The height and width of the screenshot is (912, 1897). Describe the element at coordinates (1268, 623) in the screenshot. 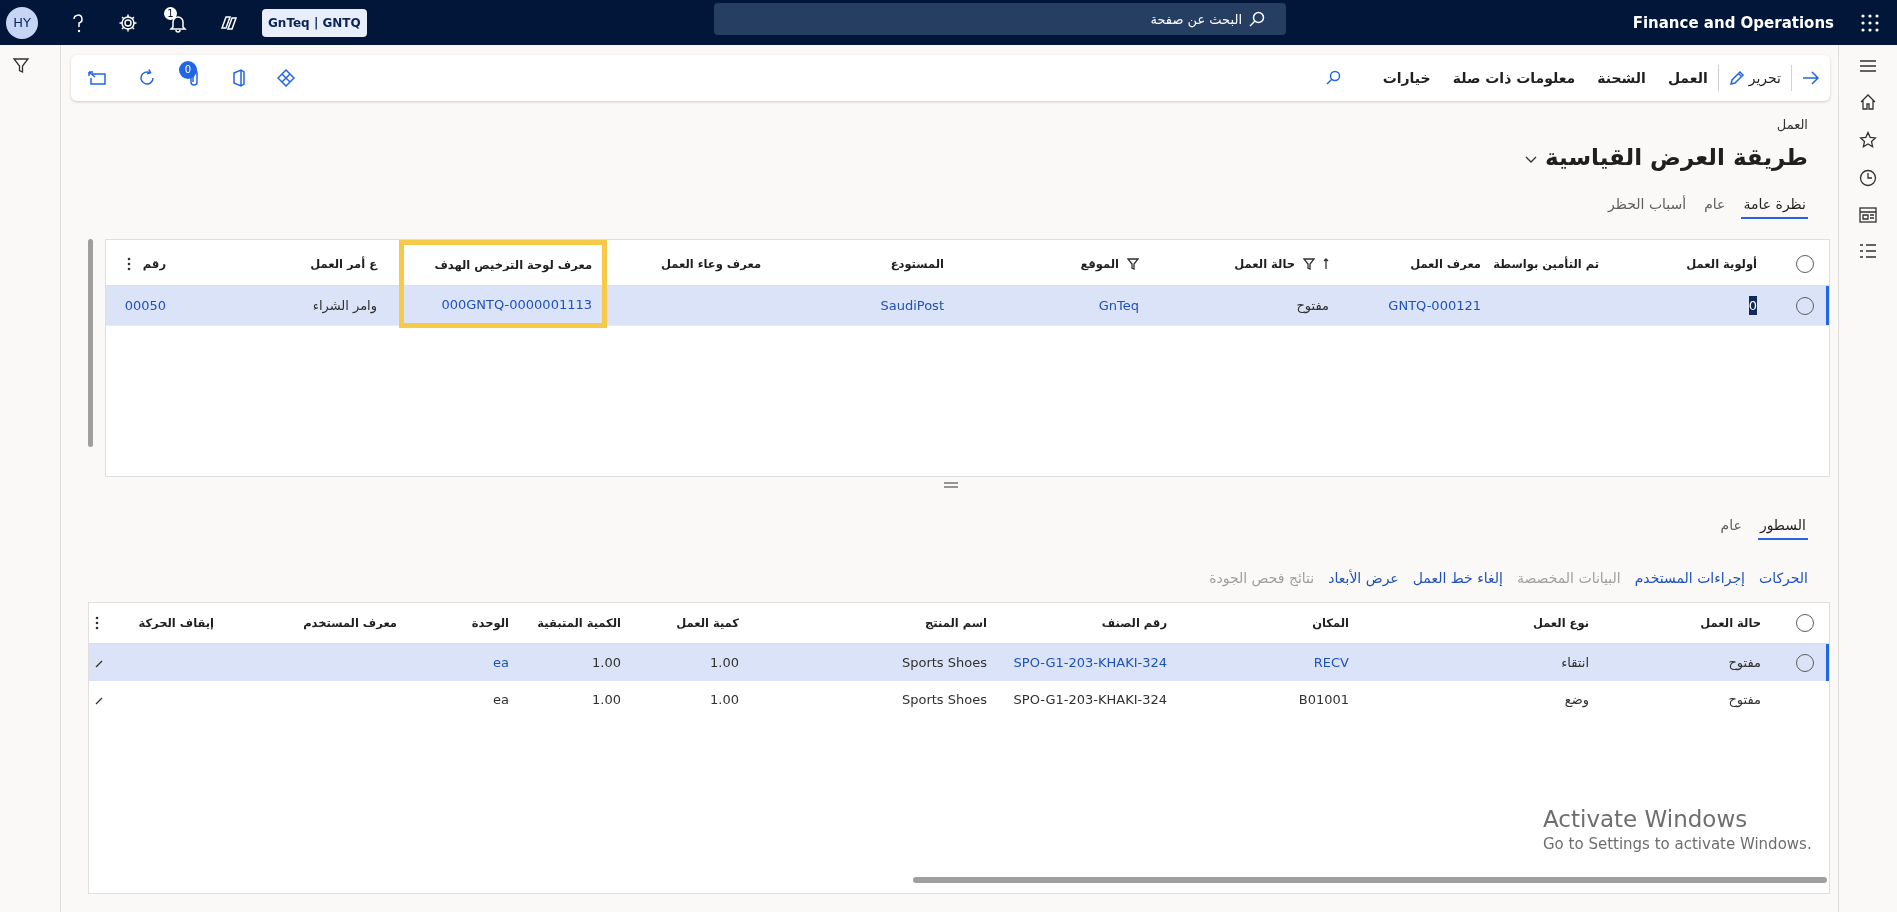

I see `column-header-cell: المكان` at that location.